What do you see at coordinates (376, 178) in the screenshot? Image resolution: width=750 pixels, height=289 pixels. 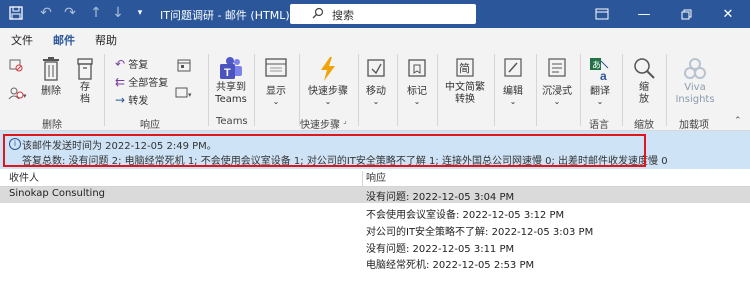 I see `column-header-response: 响应` at bounding box center [376, 178].